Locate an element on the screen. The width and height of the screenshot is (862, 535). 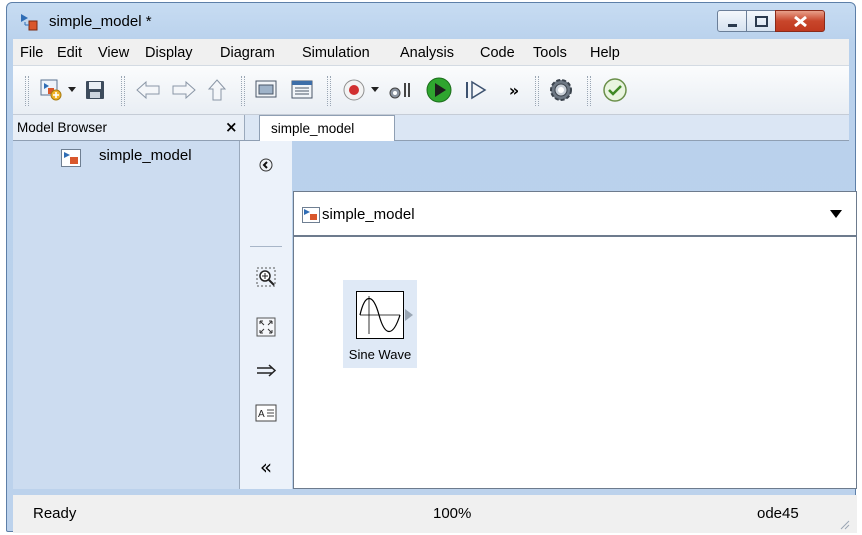
save-icon is located at coordinates (95, 90).